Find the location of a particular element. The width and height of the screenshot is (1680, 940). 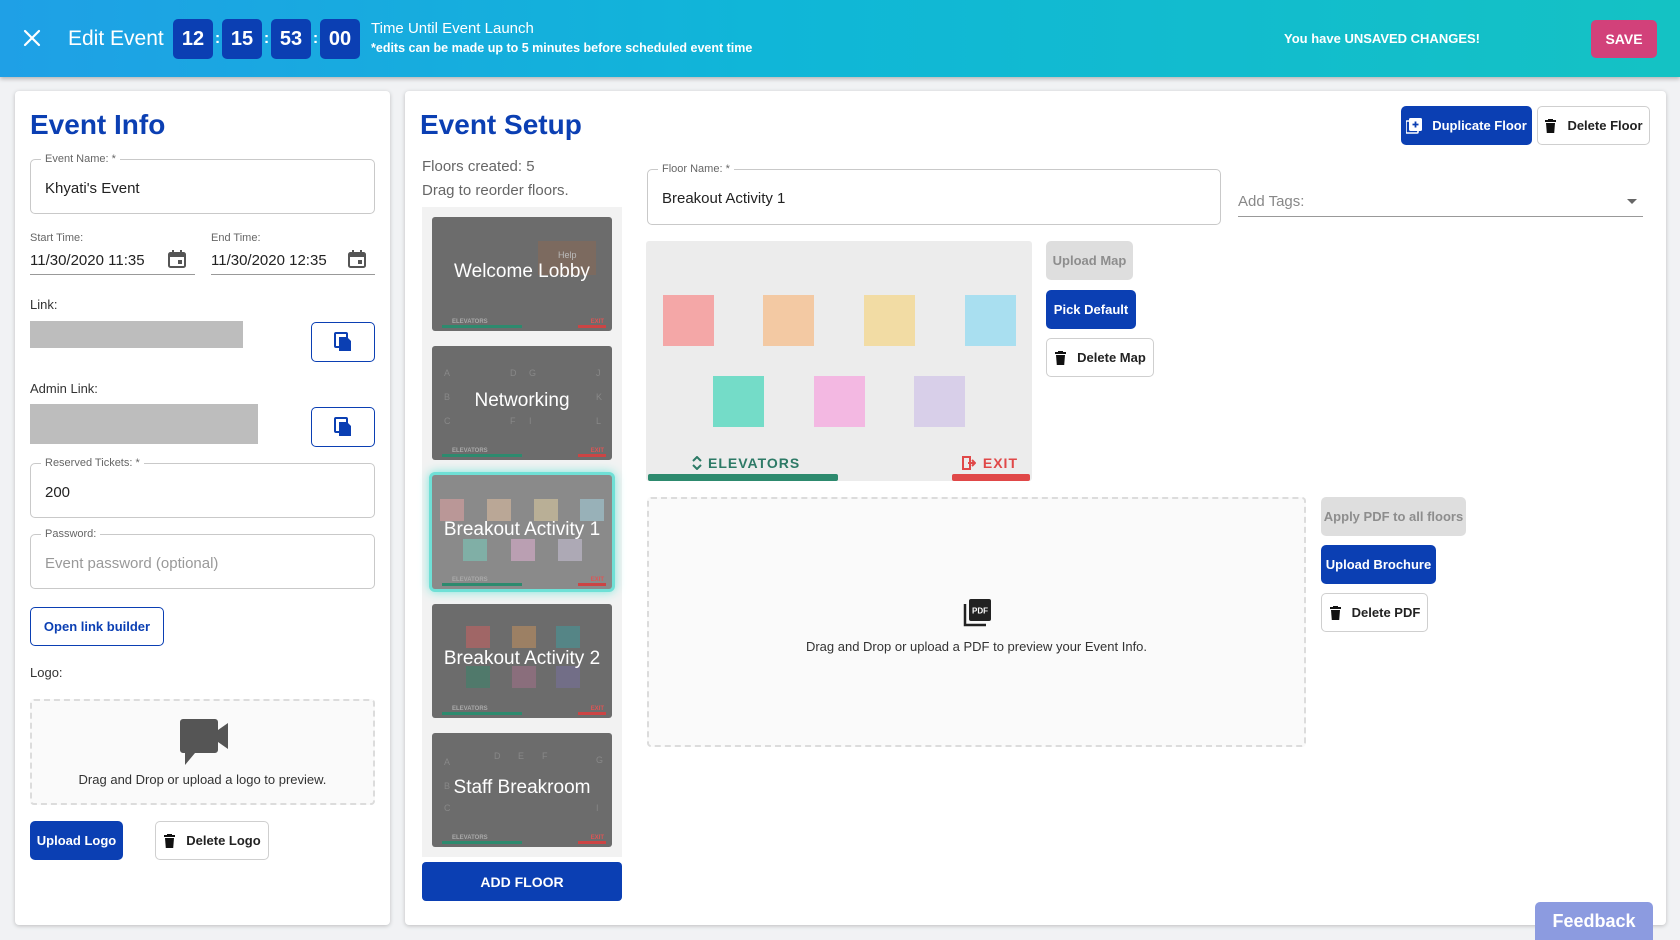

start-time-input: 11/30/2020 11:35 is located at coordinates (112, 262).